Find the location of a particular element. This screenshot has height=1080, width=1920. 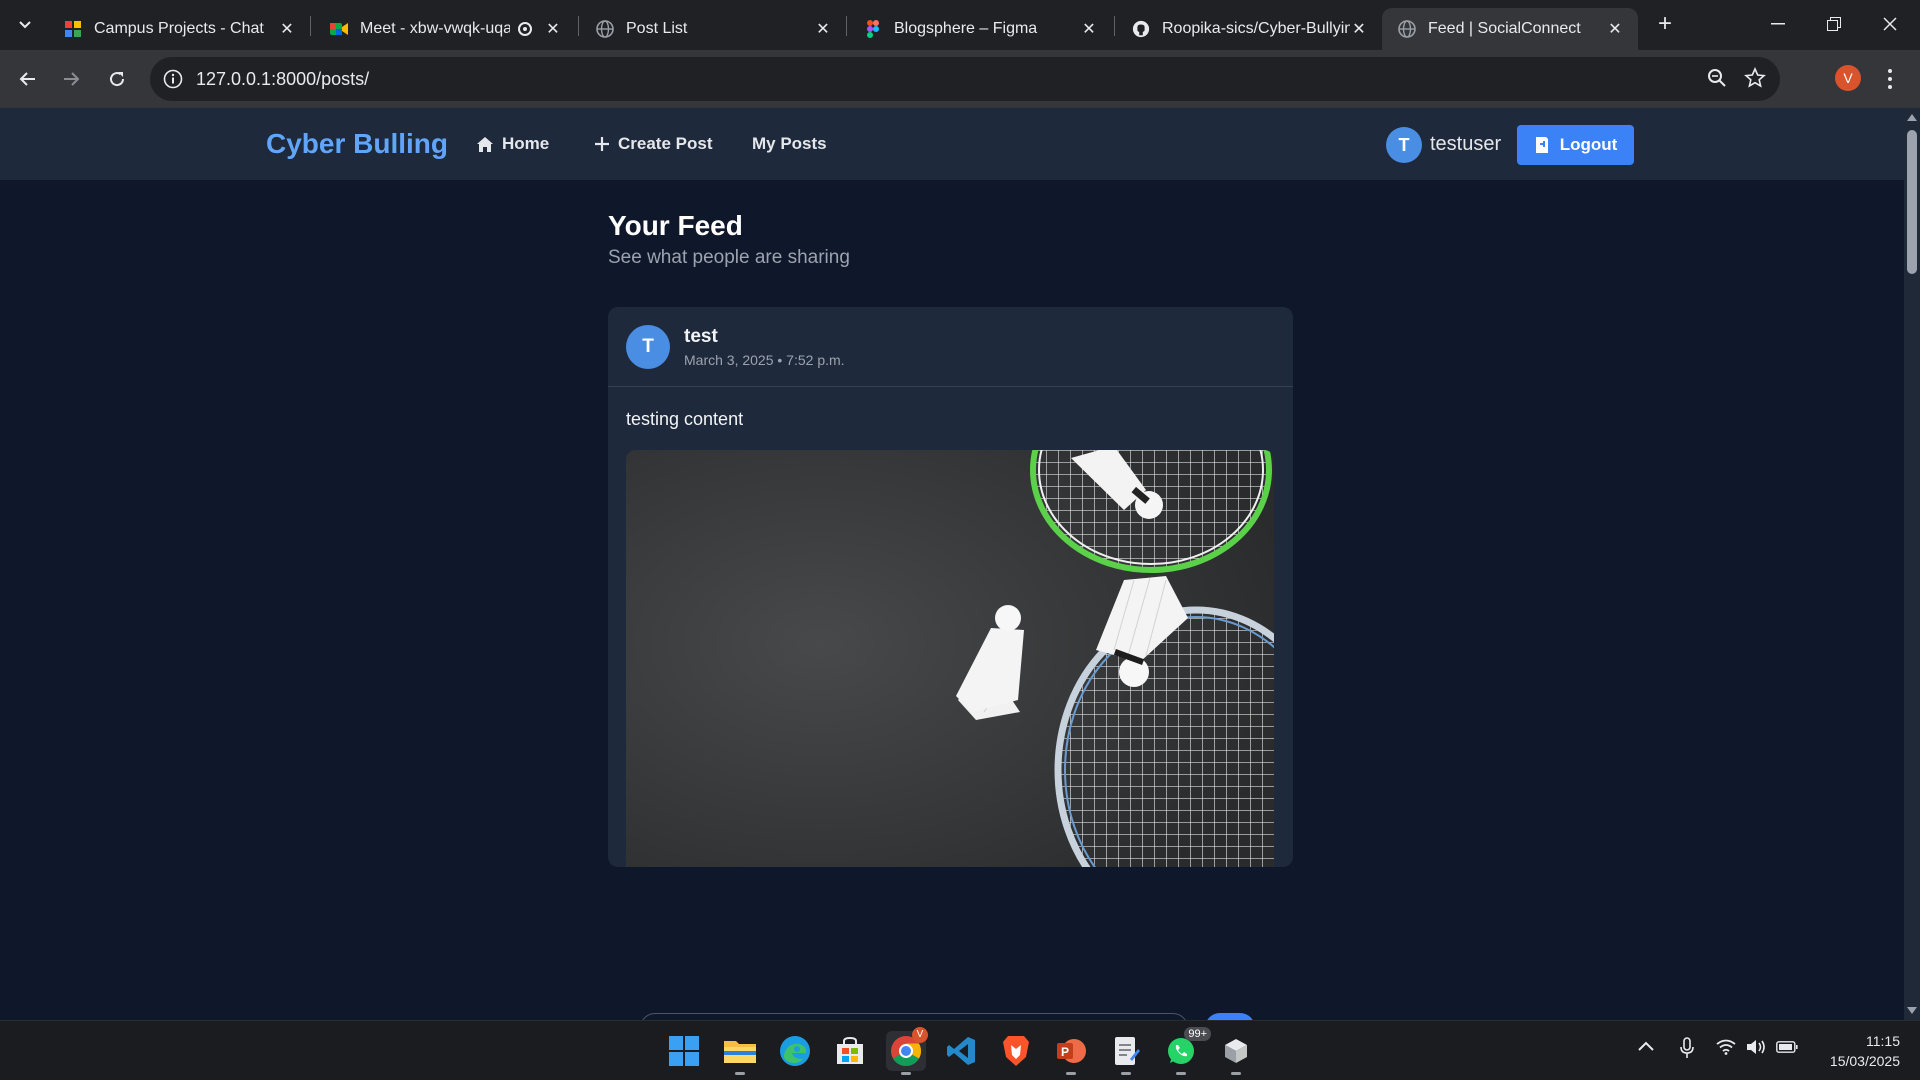

badminton-photo is located at coordinates (950, 658).